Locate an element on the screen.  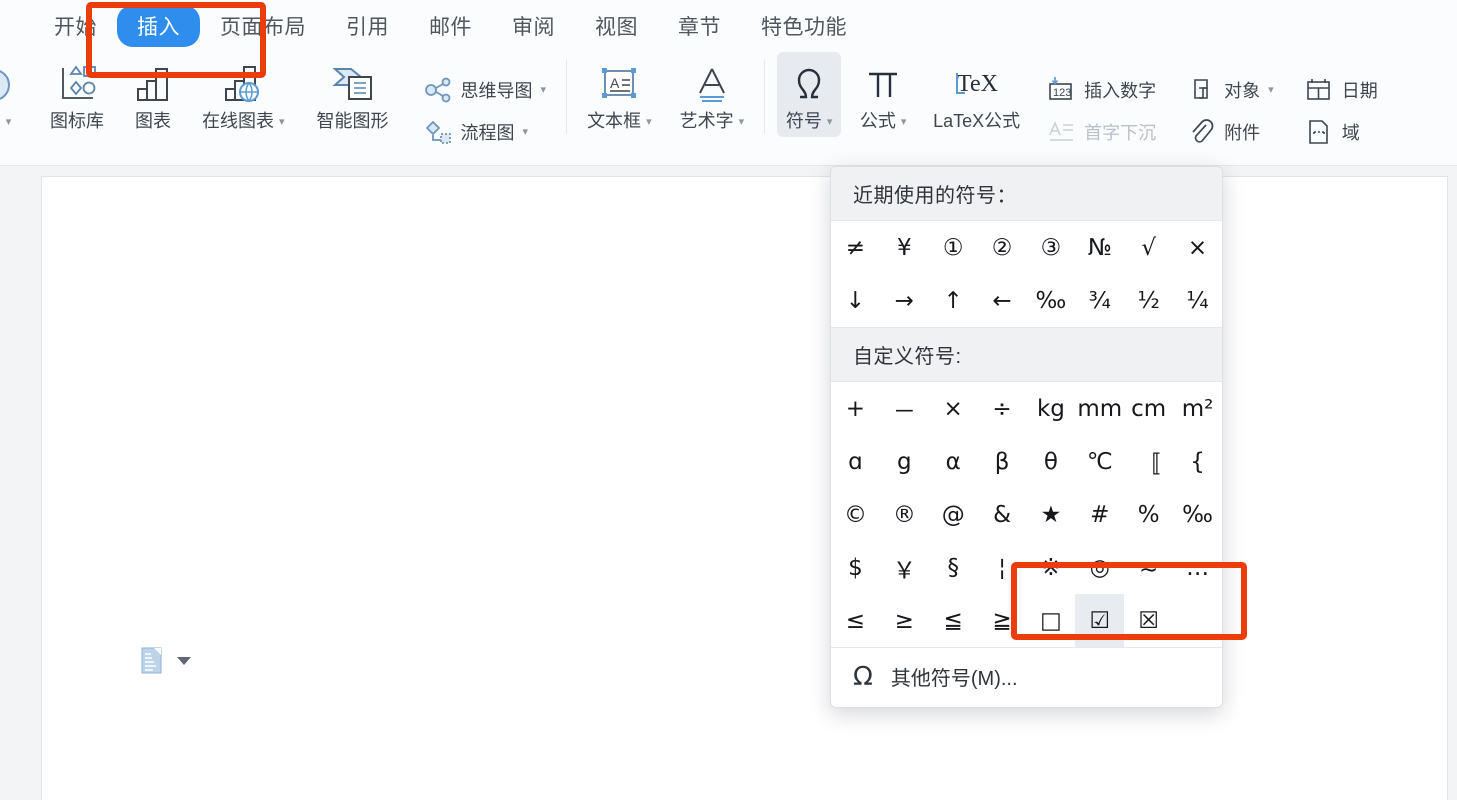
symbol-cell: { is located at coordinates (1197, 461).